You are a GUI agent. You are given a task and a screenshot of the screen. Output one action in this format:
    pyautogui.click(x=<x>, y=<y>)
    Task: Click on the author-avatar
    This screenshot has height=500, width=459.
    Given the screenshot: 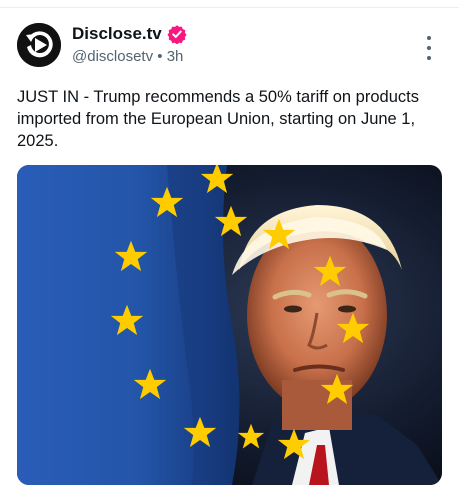 What is the action you would take?
    pyautogui.click(x=39, y=45)
    